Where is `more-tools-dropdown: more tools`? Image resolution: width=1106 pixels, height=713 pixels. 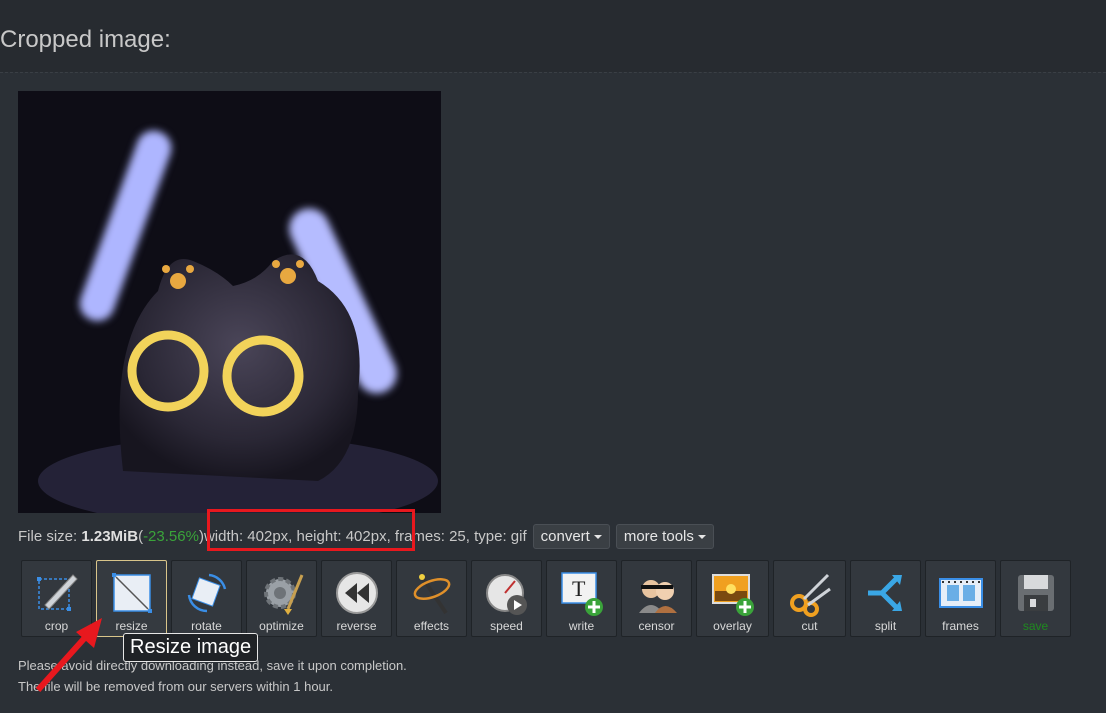
more-tools-dropdown: more tools is located at coordinates (664, 536).